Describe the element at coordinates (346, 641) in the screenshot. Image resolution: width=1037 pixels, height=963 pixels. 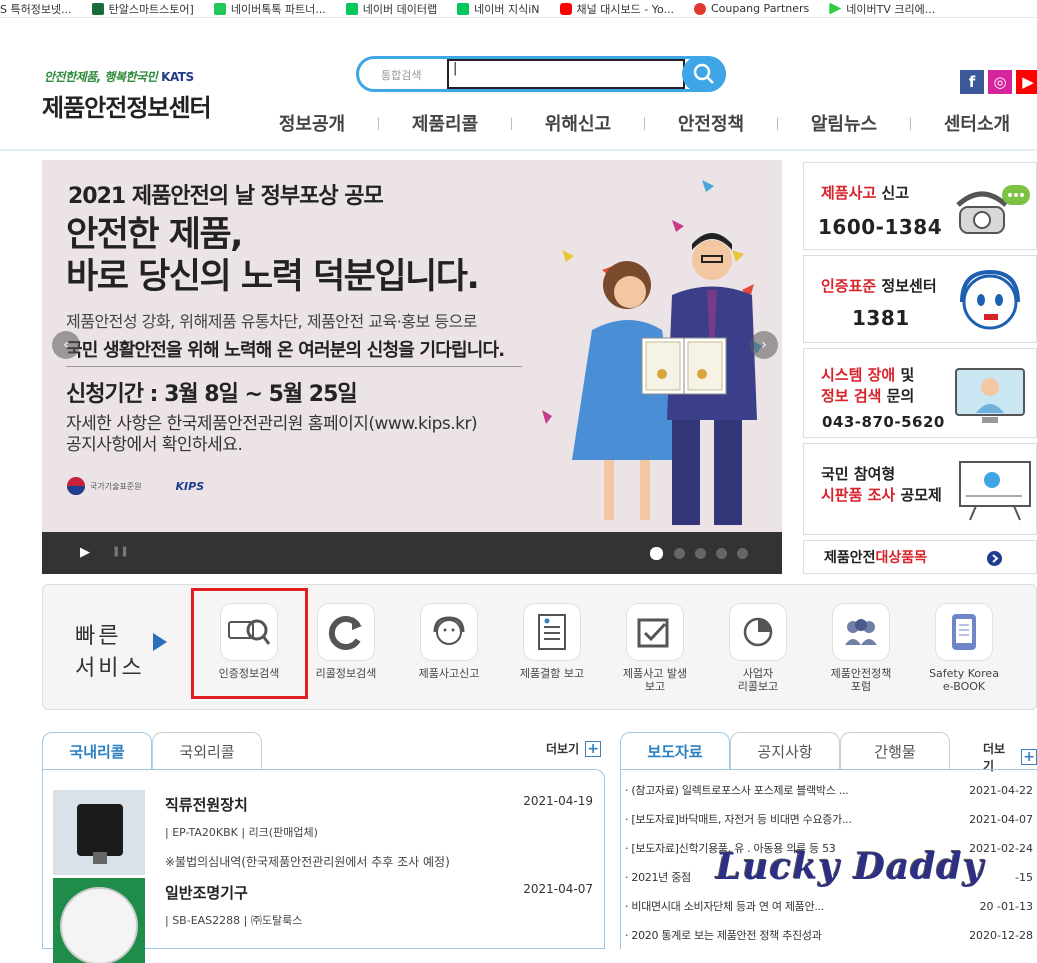
I see `quick-item-recall-search: 리콜정보검색` at that location.